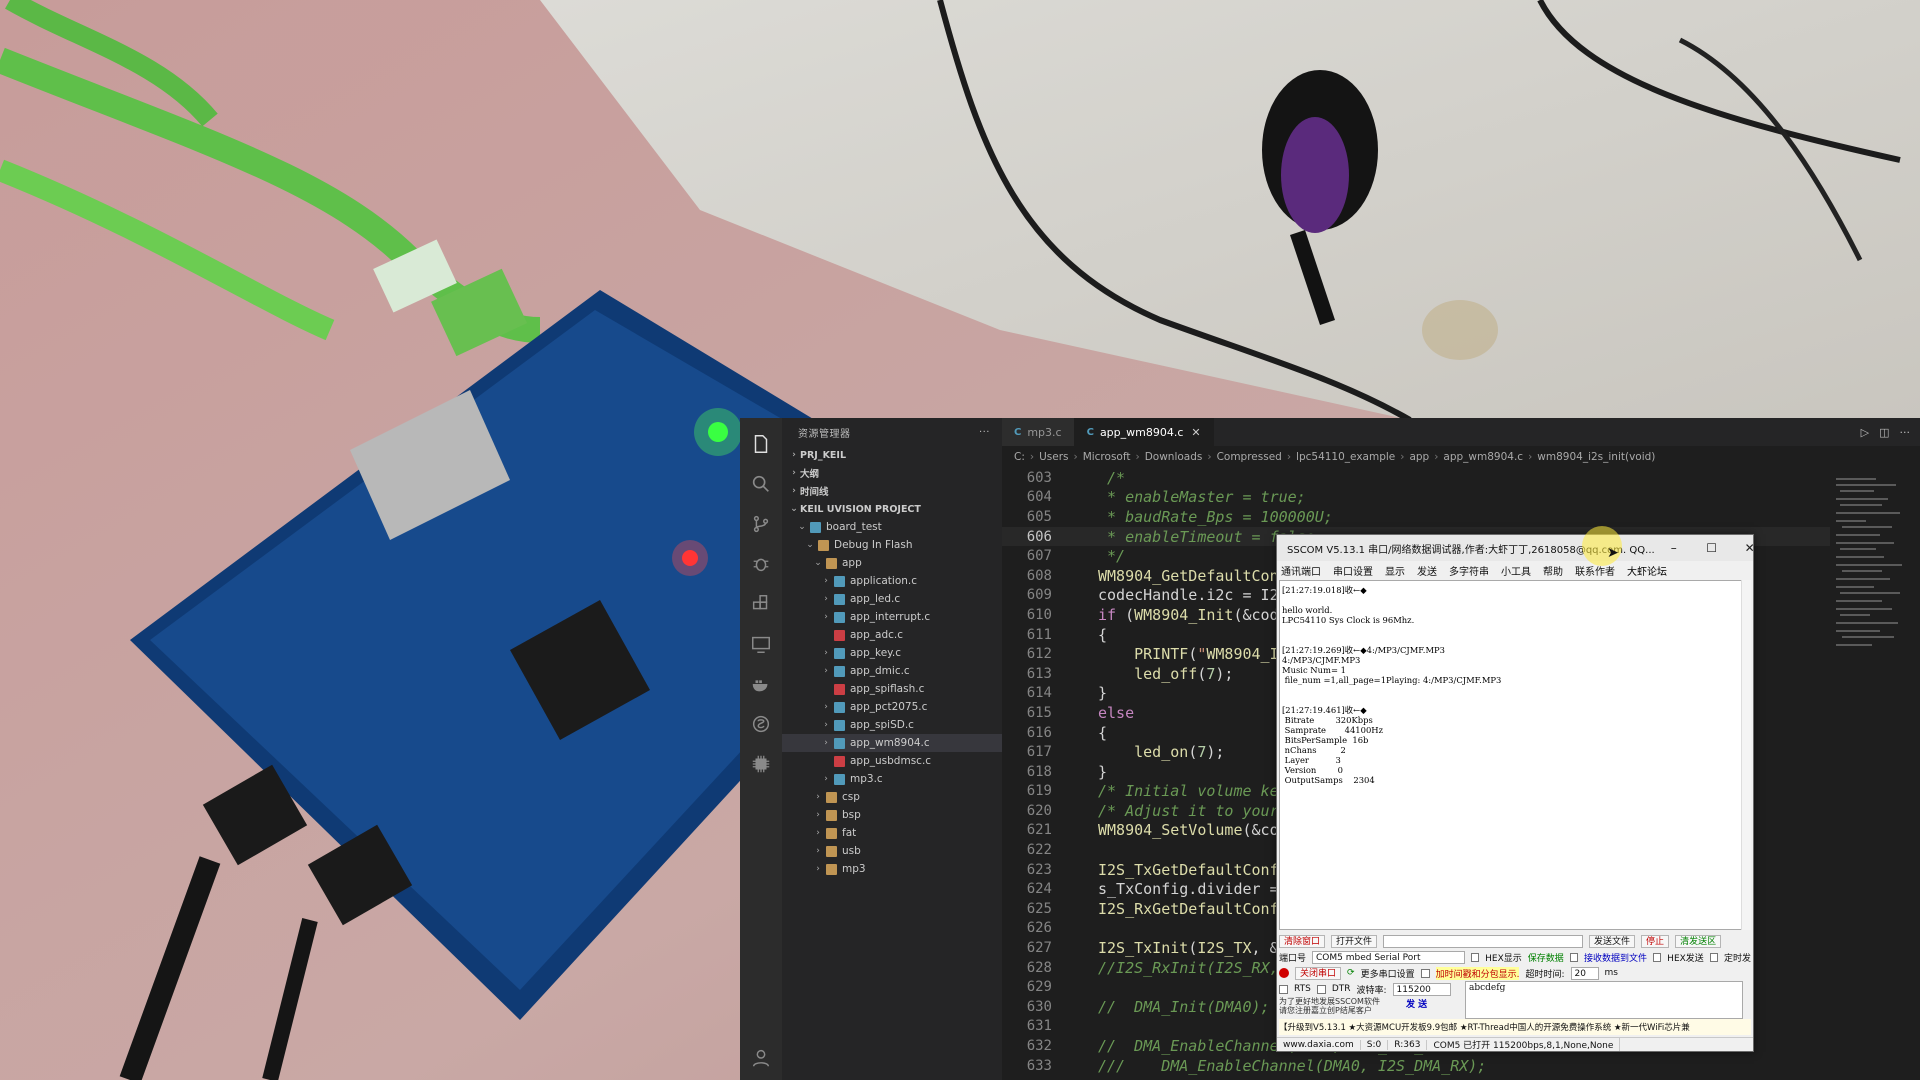 The height and width of the screenshot is (1080, 1920). I want to click on sscom-menu-item: 多字符串, so click(1469, 570).